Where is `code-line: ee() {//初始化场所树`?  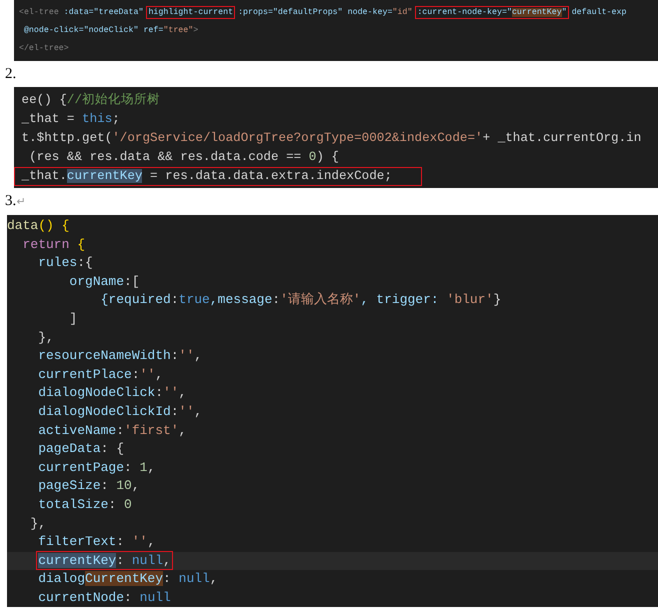 code-line: ee() {//初始化场所树 is located at coordinates (91, 100).